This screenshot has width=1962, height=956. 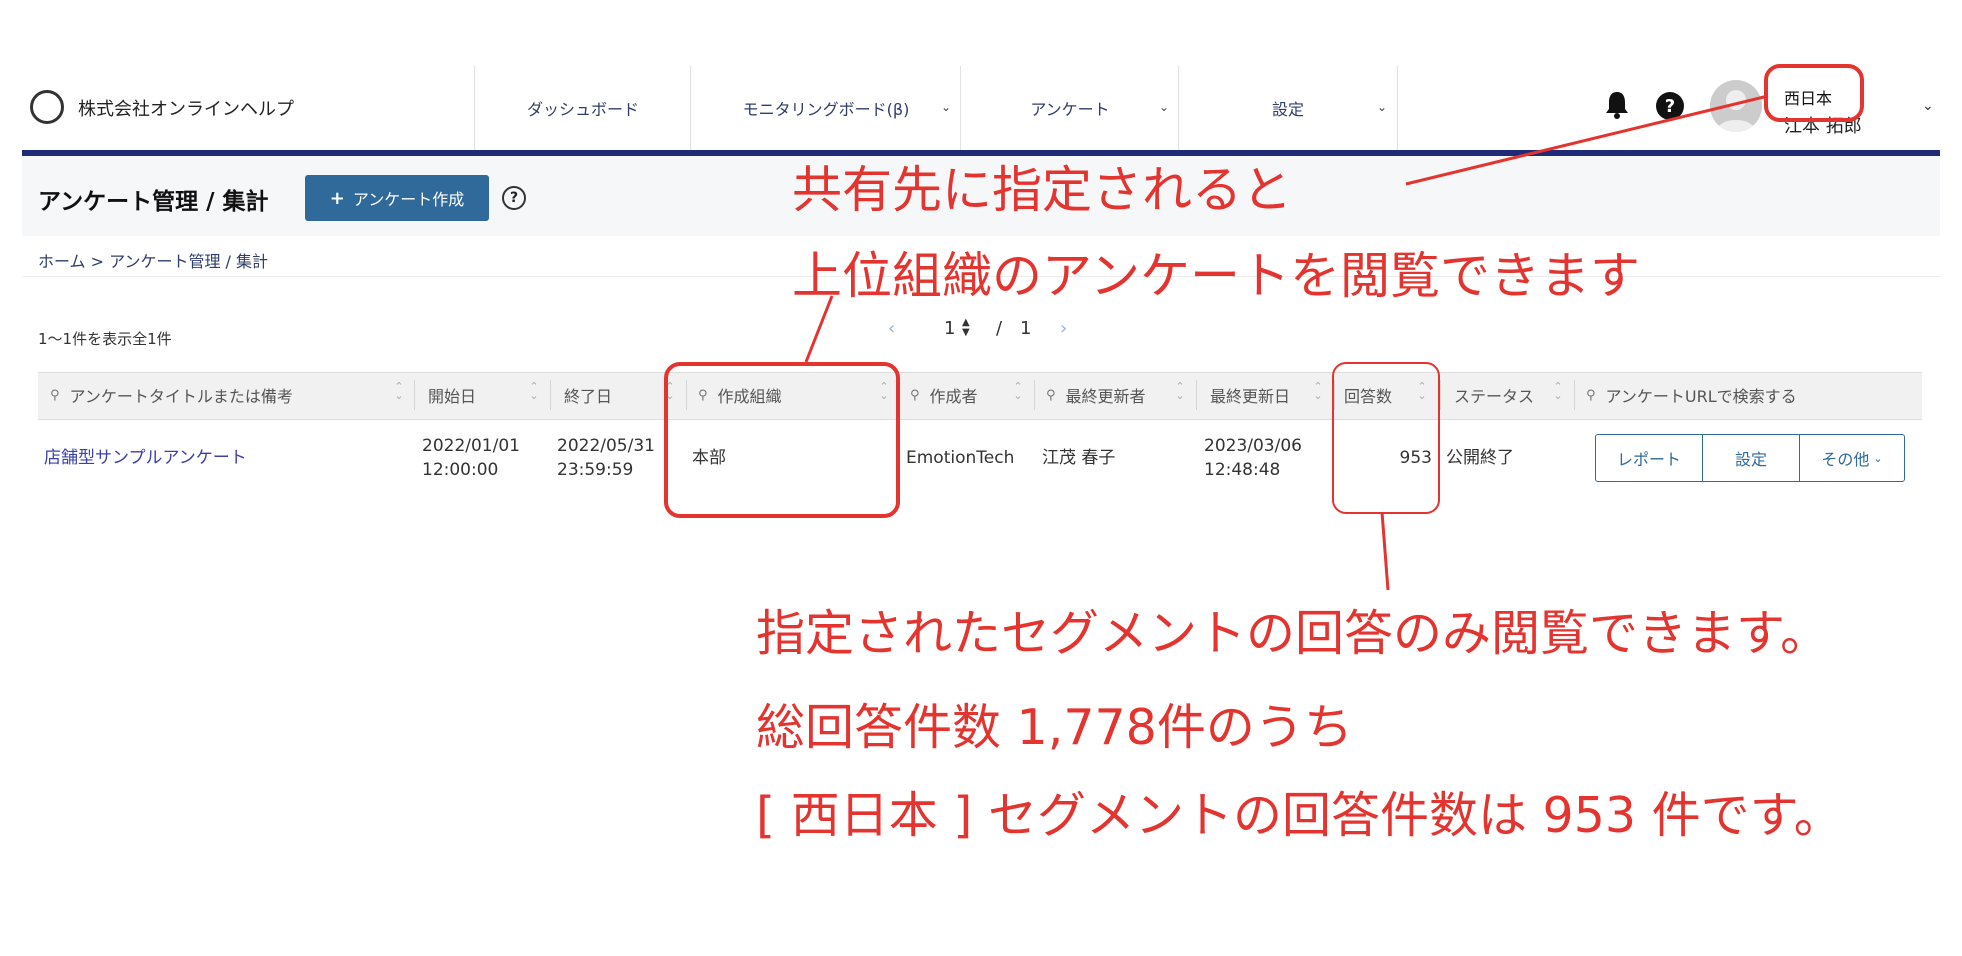 I want to click on annotation-bottom-line1: 指定されたセグメントの回答のみ閲覧できます。, so click(x=1293, y=633).